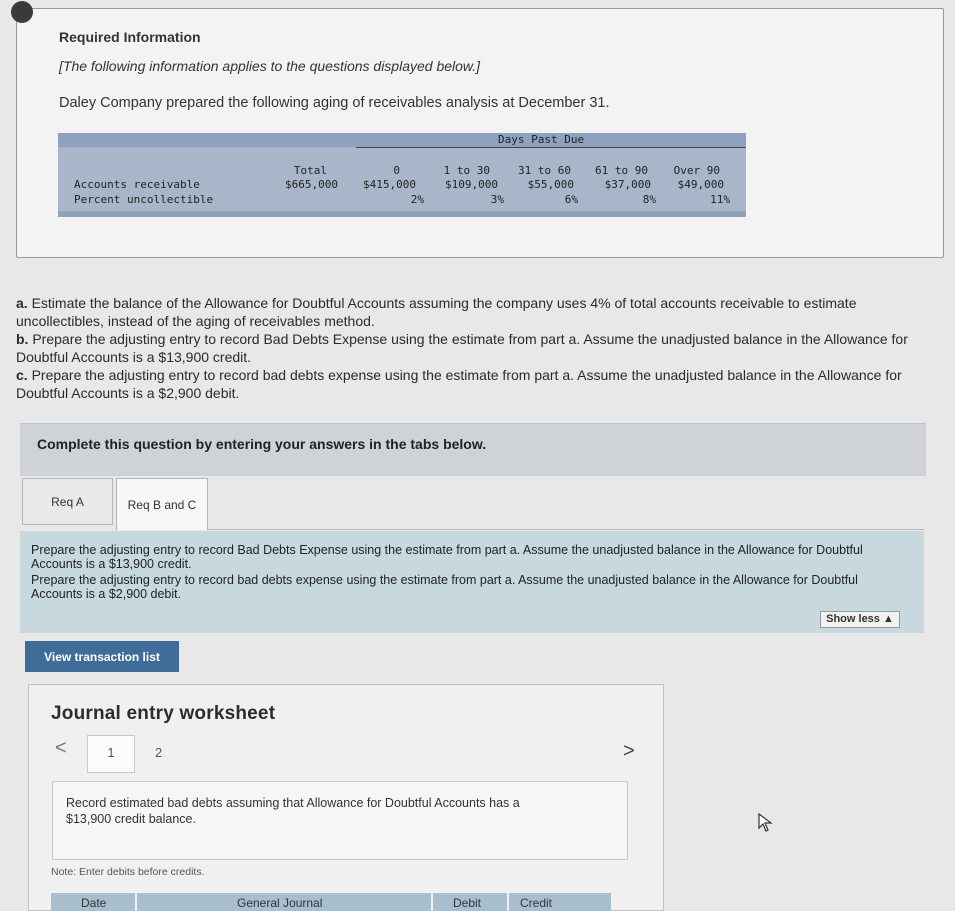 The image size is (955, 911). Describe the element at coordinates (67, 501) in the screenshot. I see `tab-req-a: Req A` at that location.